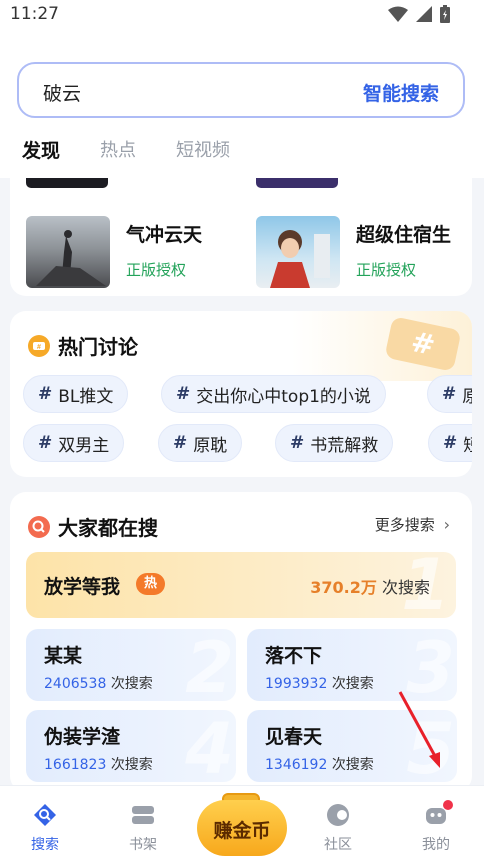  I want to click on tab-label: 书架, so click(143, 845).